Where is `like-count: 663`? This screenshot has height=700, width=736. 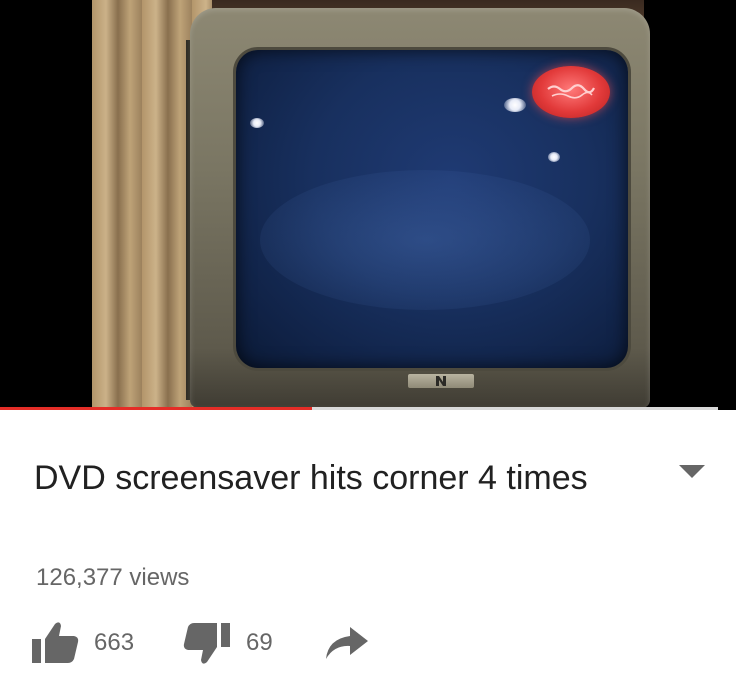 like-count: 663 is located at coordinates (114, 642).